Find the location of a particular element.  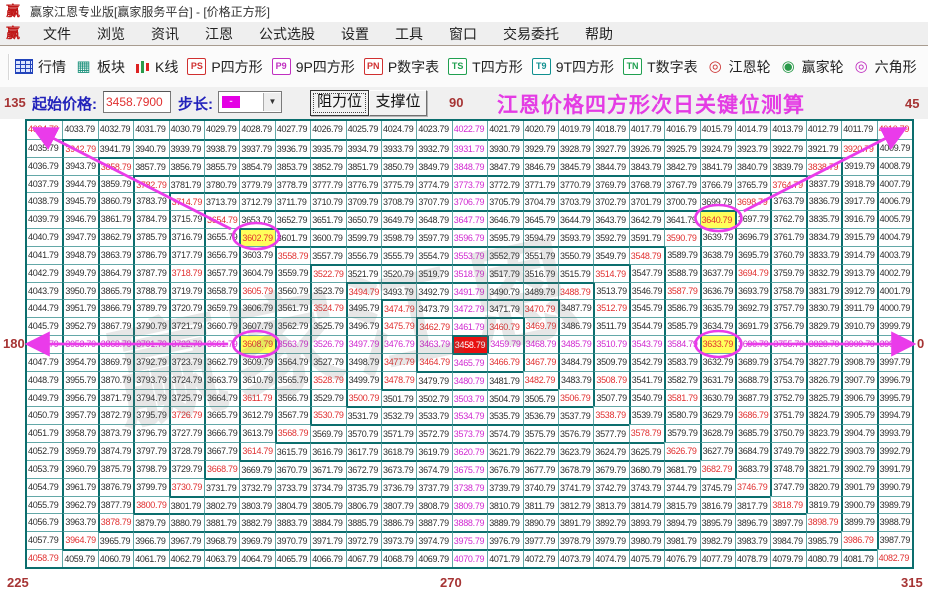

toolbar-item-gann-wheel: ◎ 江恩轮 is located at coordinates (739, 67).